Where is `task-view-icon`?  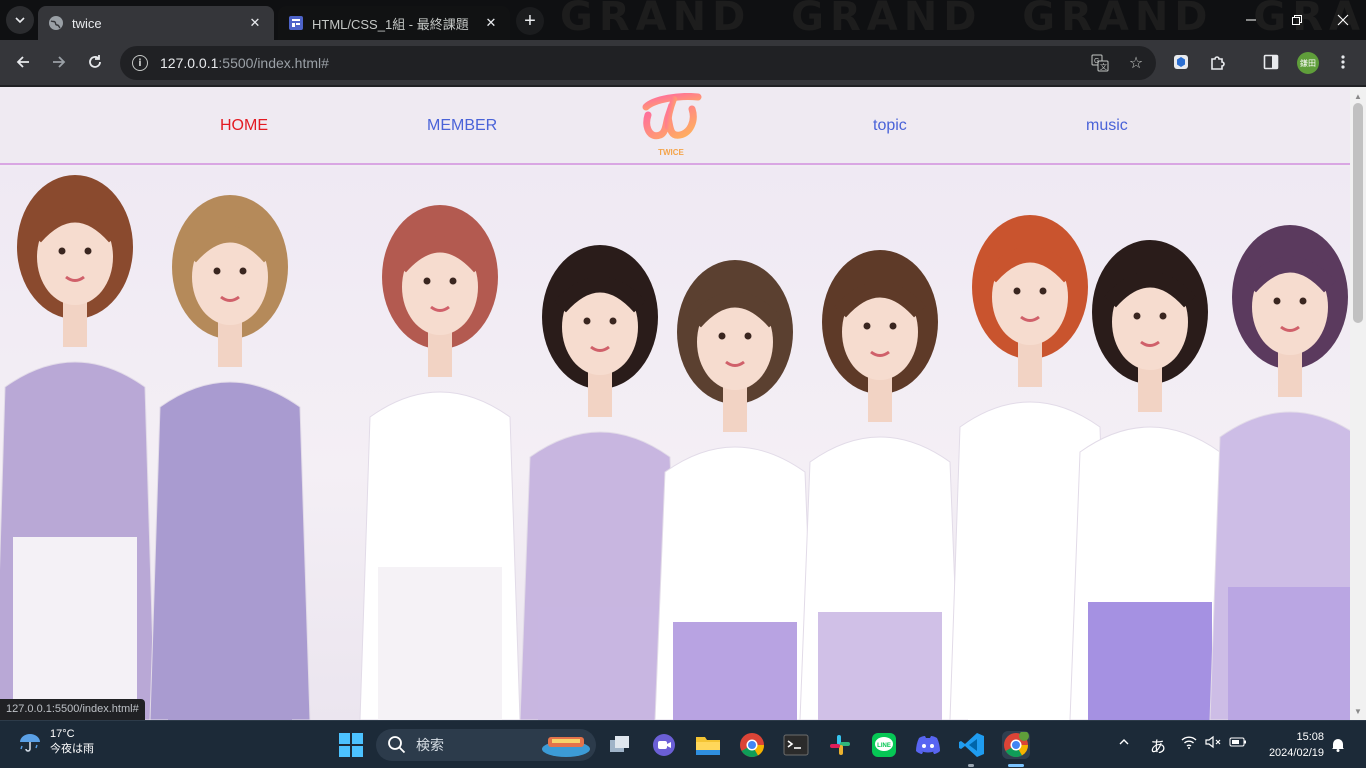
task-view-icon is located at coordinates (620, 745).